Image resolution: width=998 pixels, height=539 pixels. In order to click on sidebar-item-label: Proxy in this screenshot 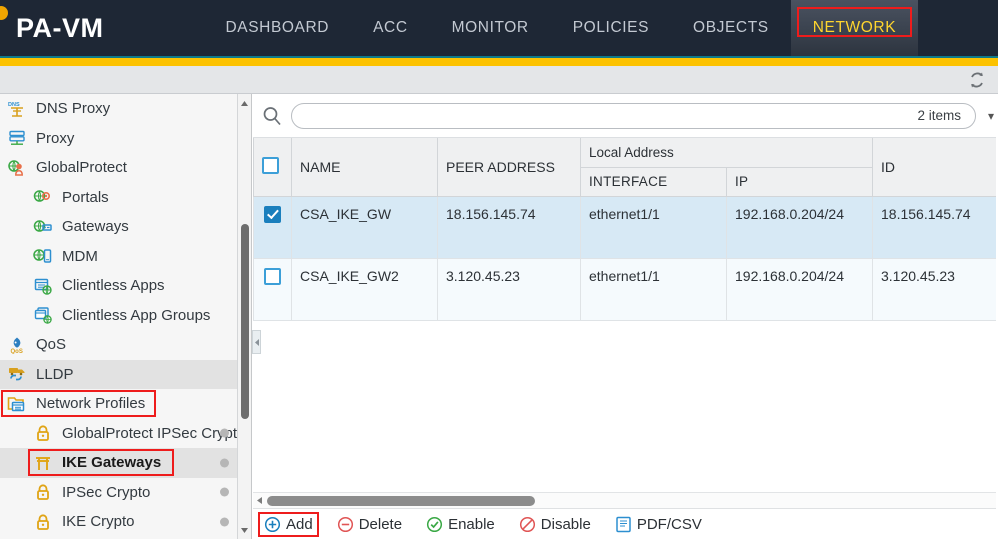, I will do `click(55, 138)`.